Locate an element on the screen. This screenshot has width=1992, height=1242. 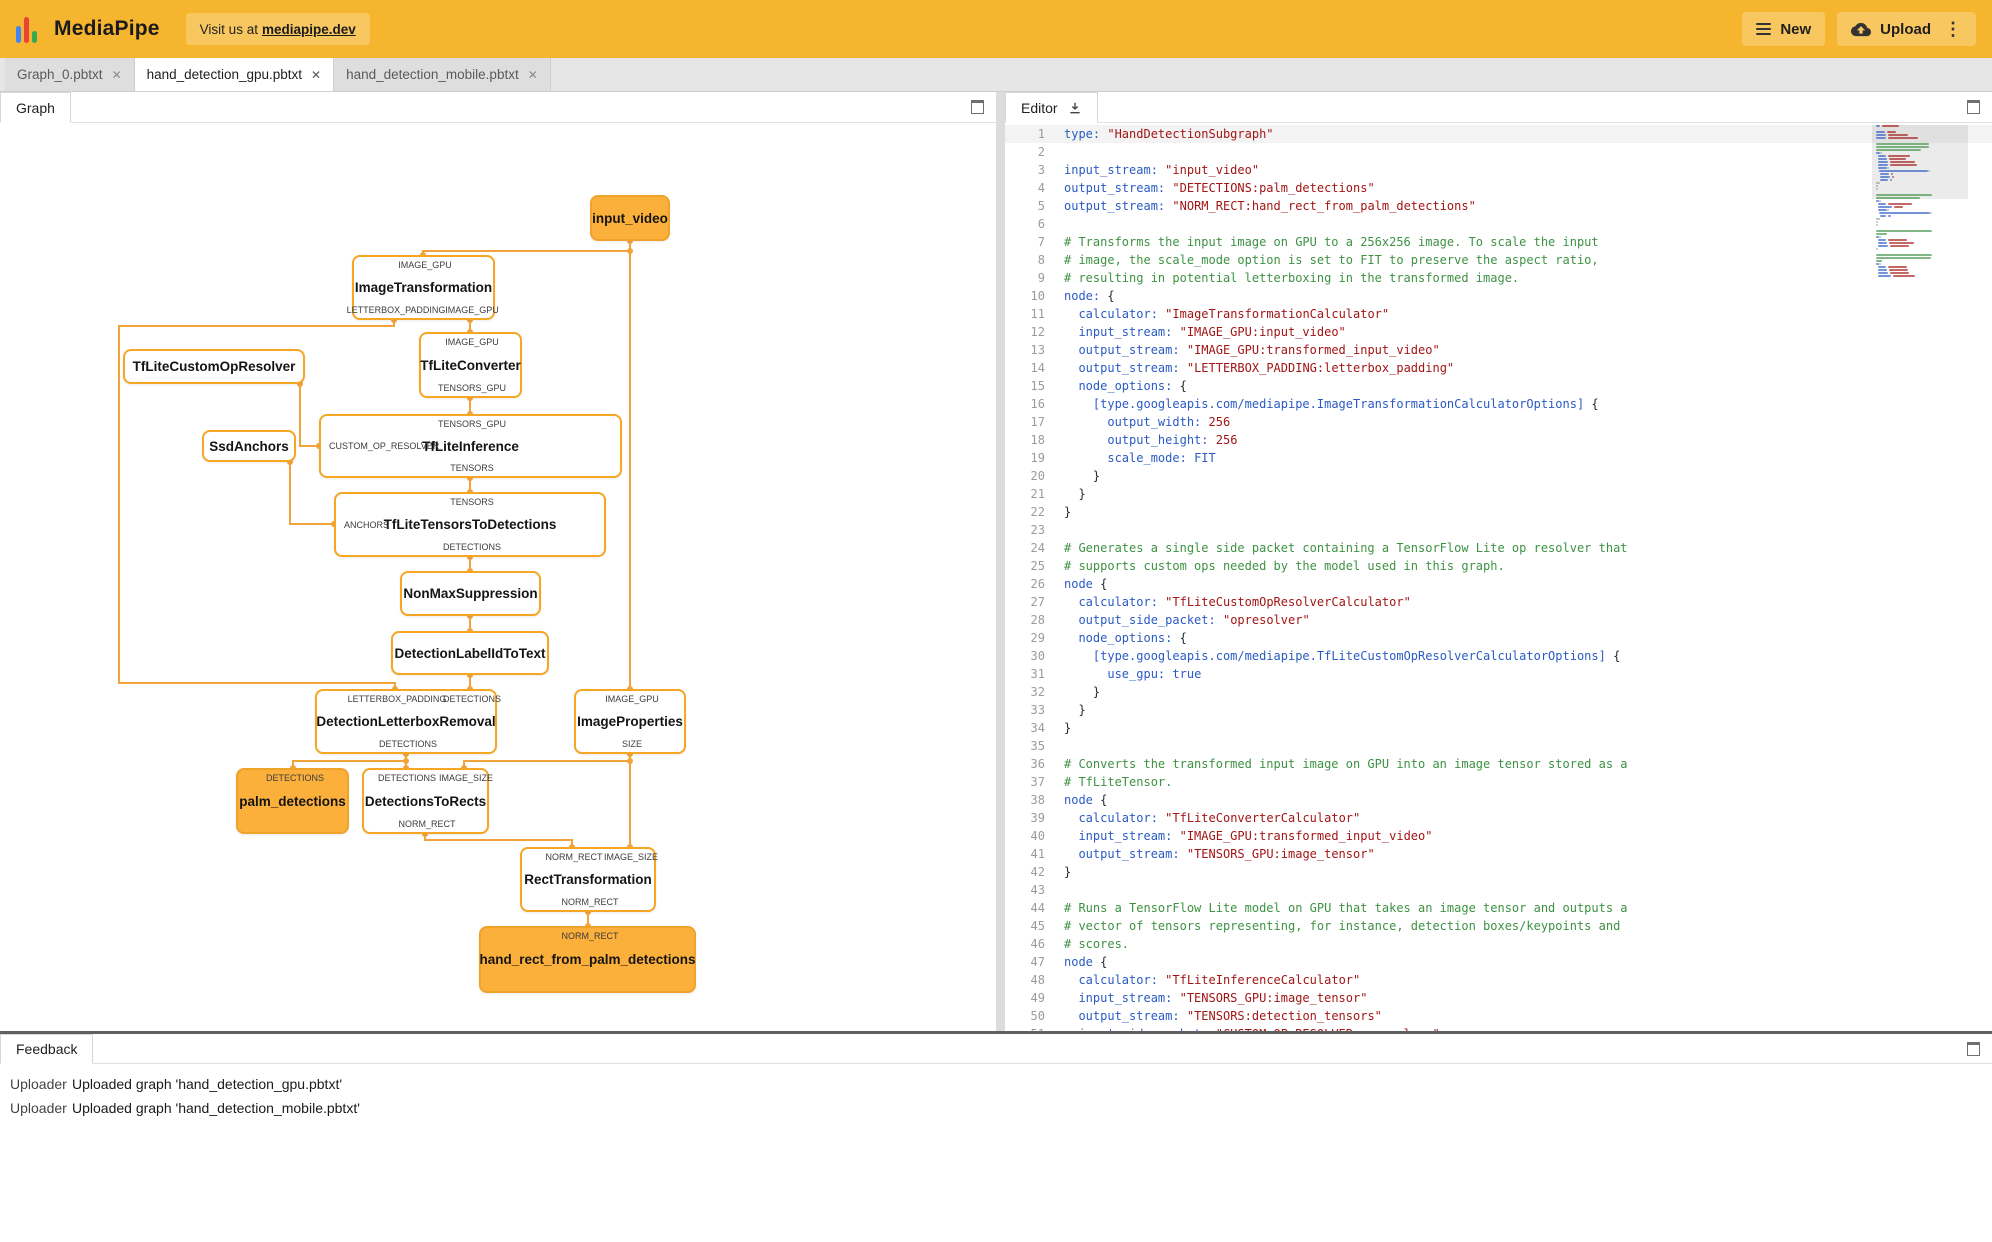
line-number: 13 is located at coordinates (1037, 350).